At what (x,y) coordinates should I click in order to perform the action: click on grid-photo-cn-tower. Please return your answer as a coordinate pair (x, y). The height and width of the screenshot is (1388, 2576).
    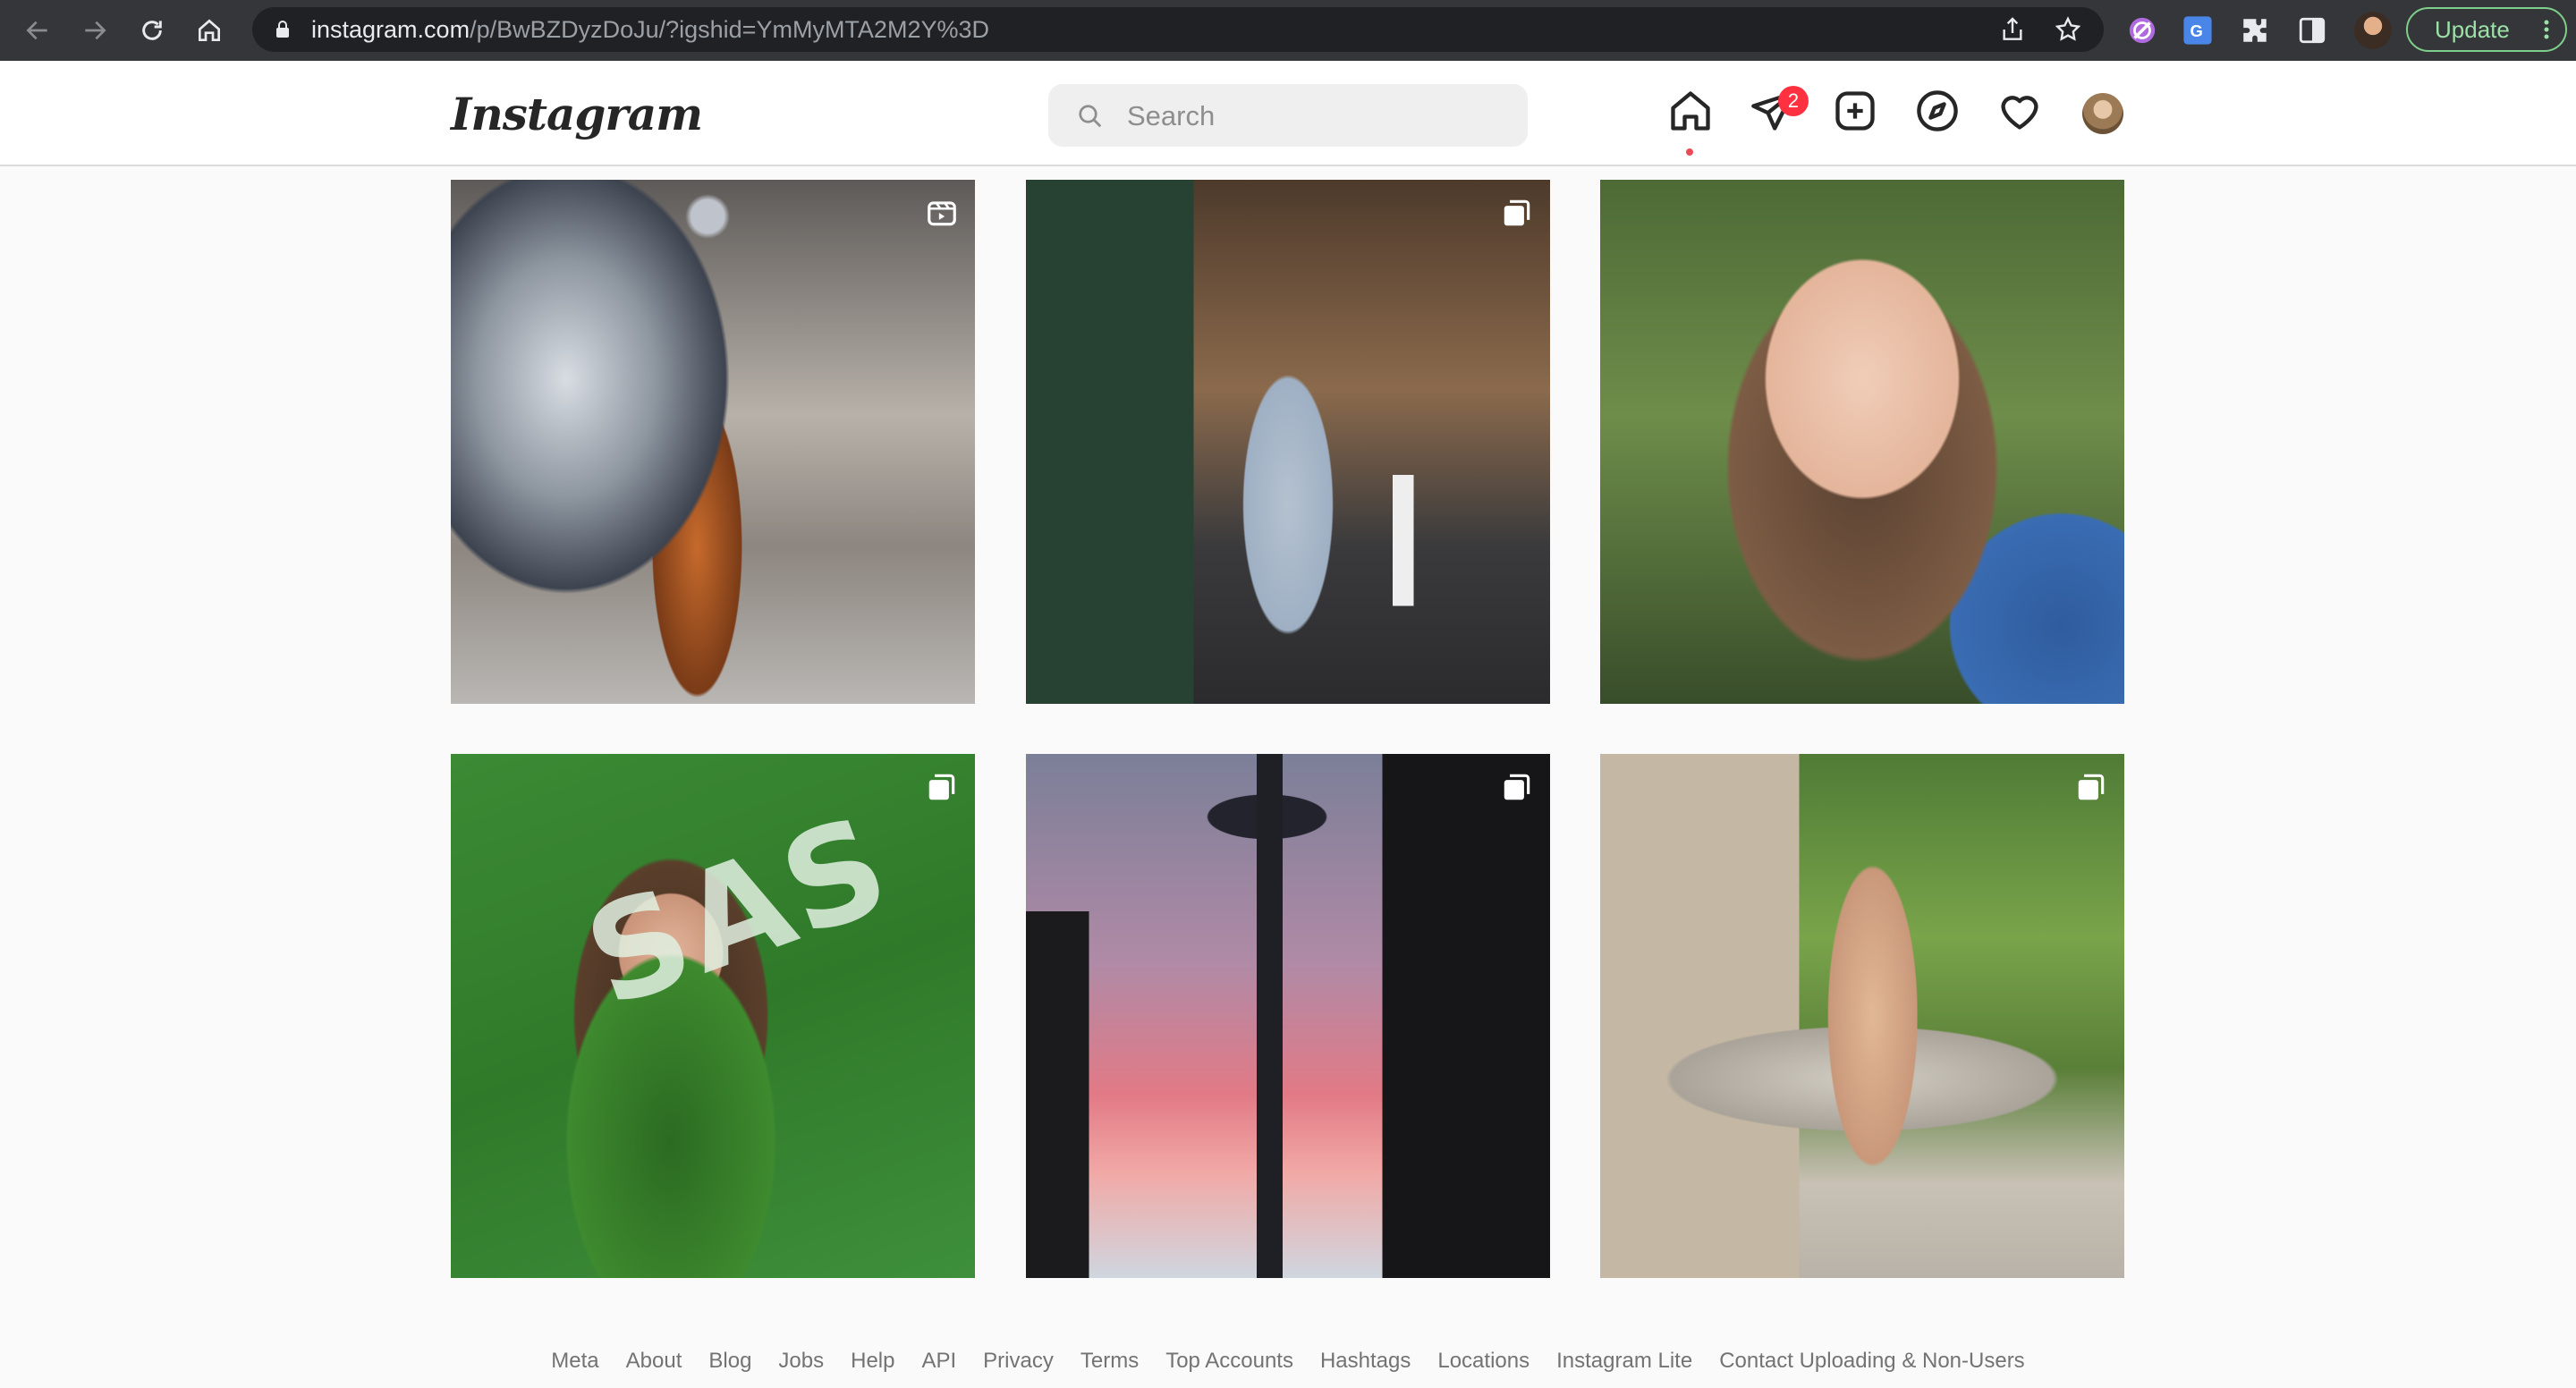
    Looking at the image, I should click on (1288, 1016).